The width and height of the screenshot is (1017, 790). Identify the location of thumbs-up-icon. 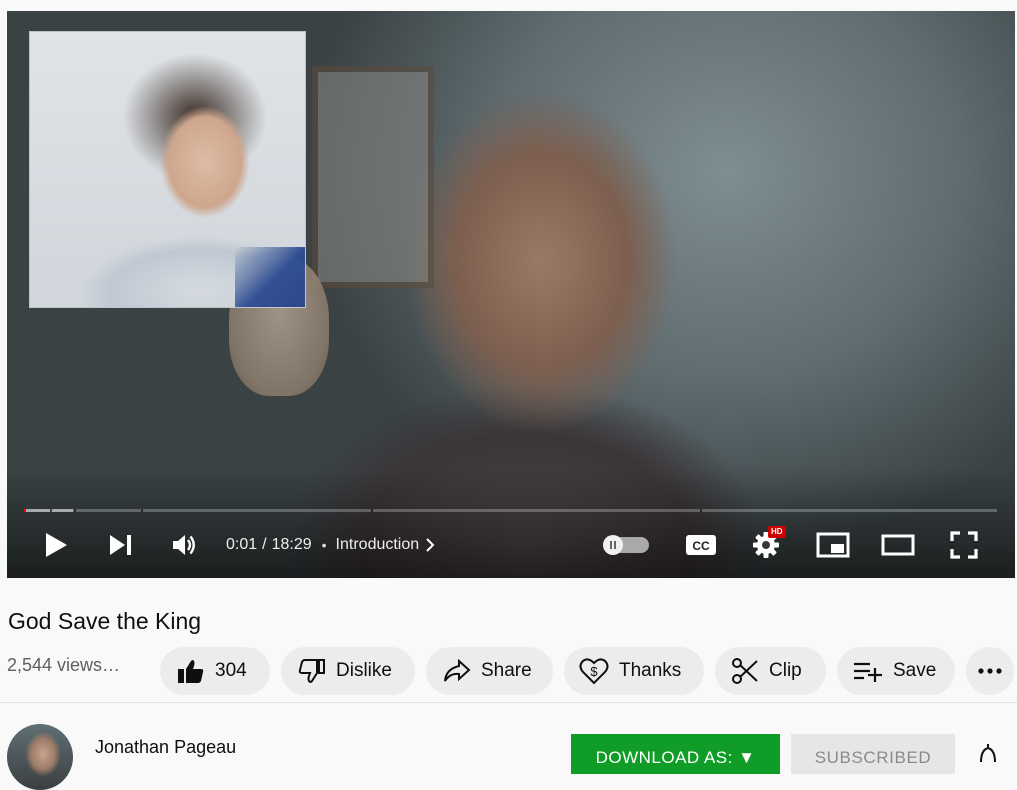
(191, 671).